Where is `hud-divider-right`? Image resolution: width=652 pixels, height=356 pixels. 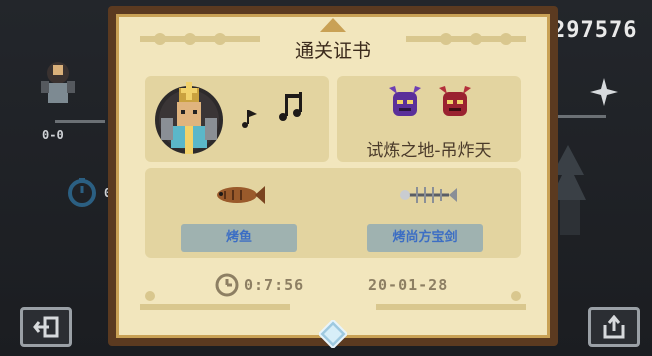
hud-divider-right is located at coordinates (581, 116).